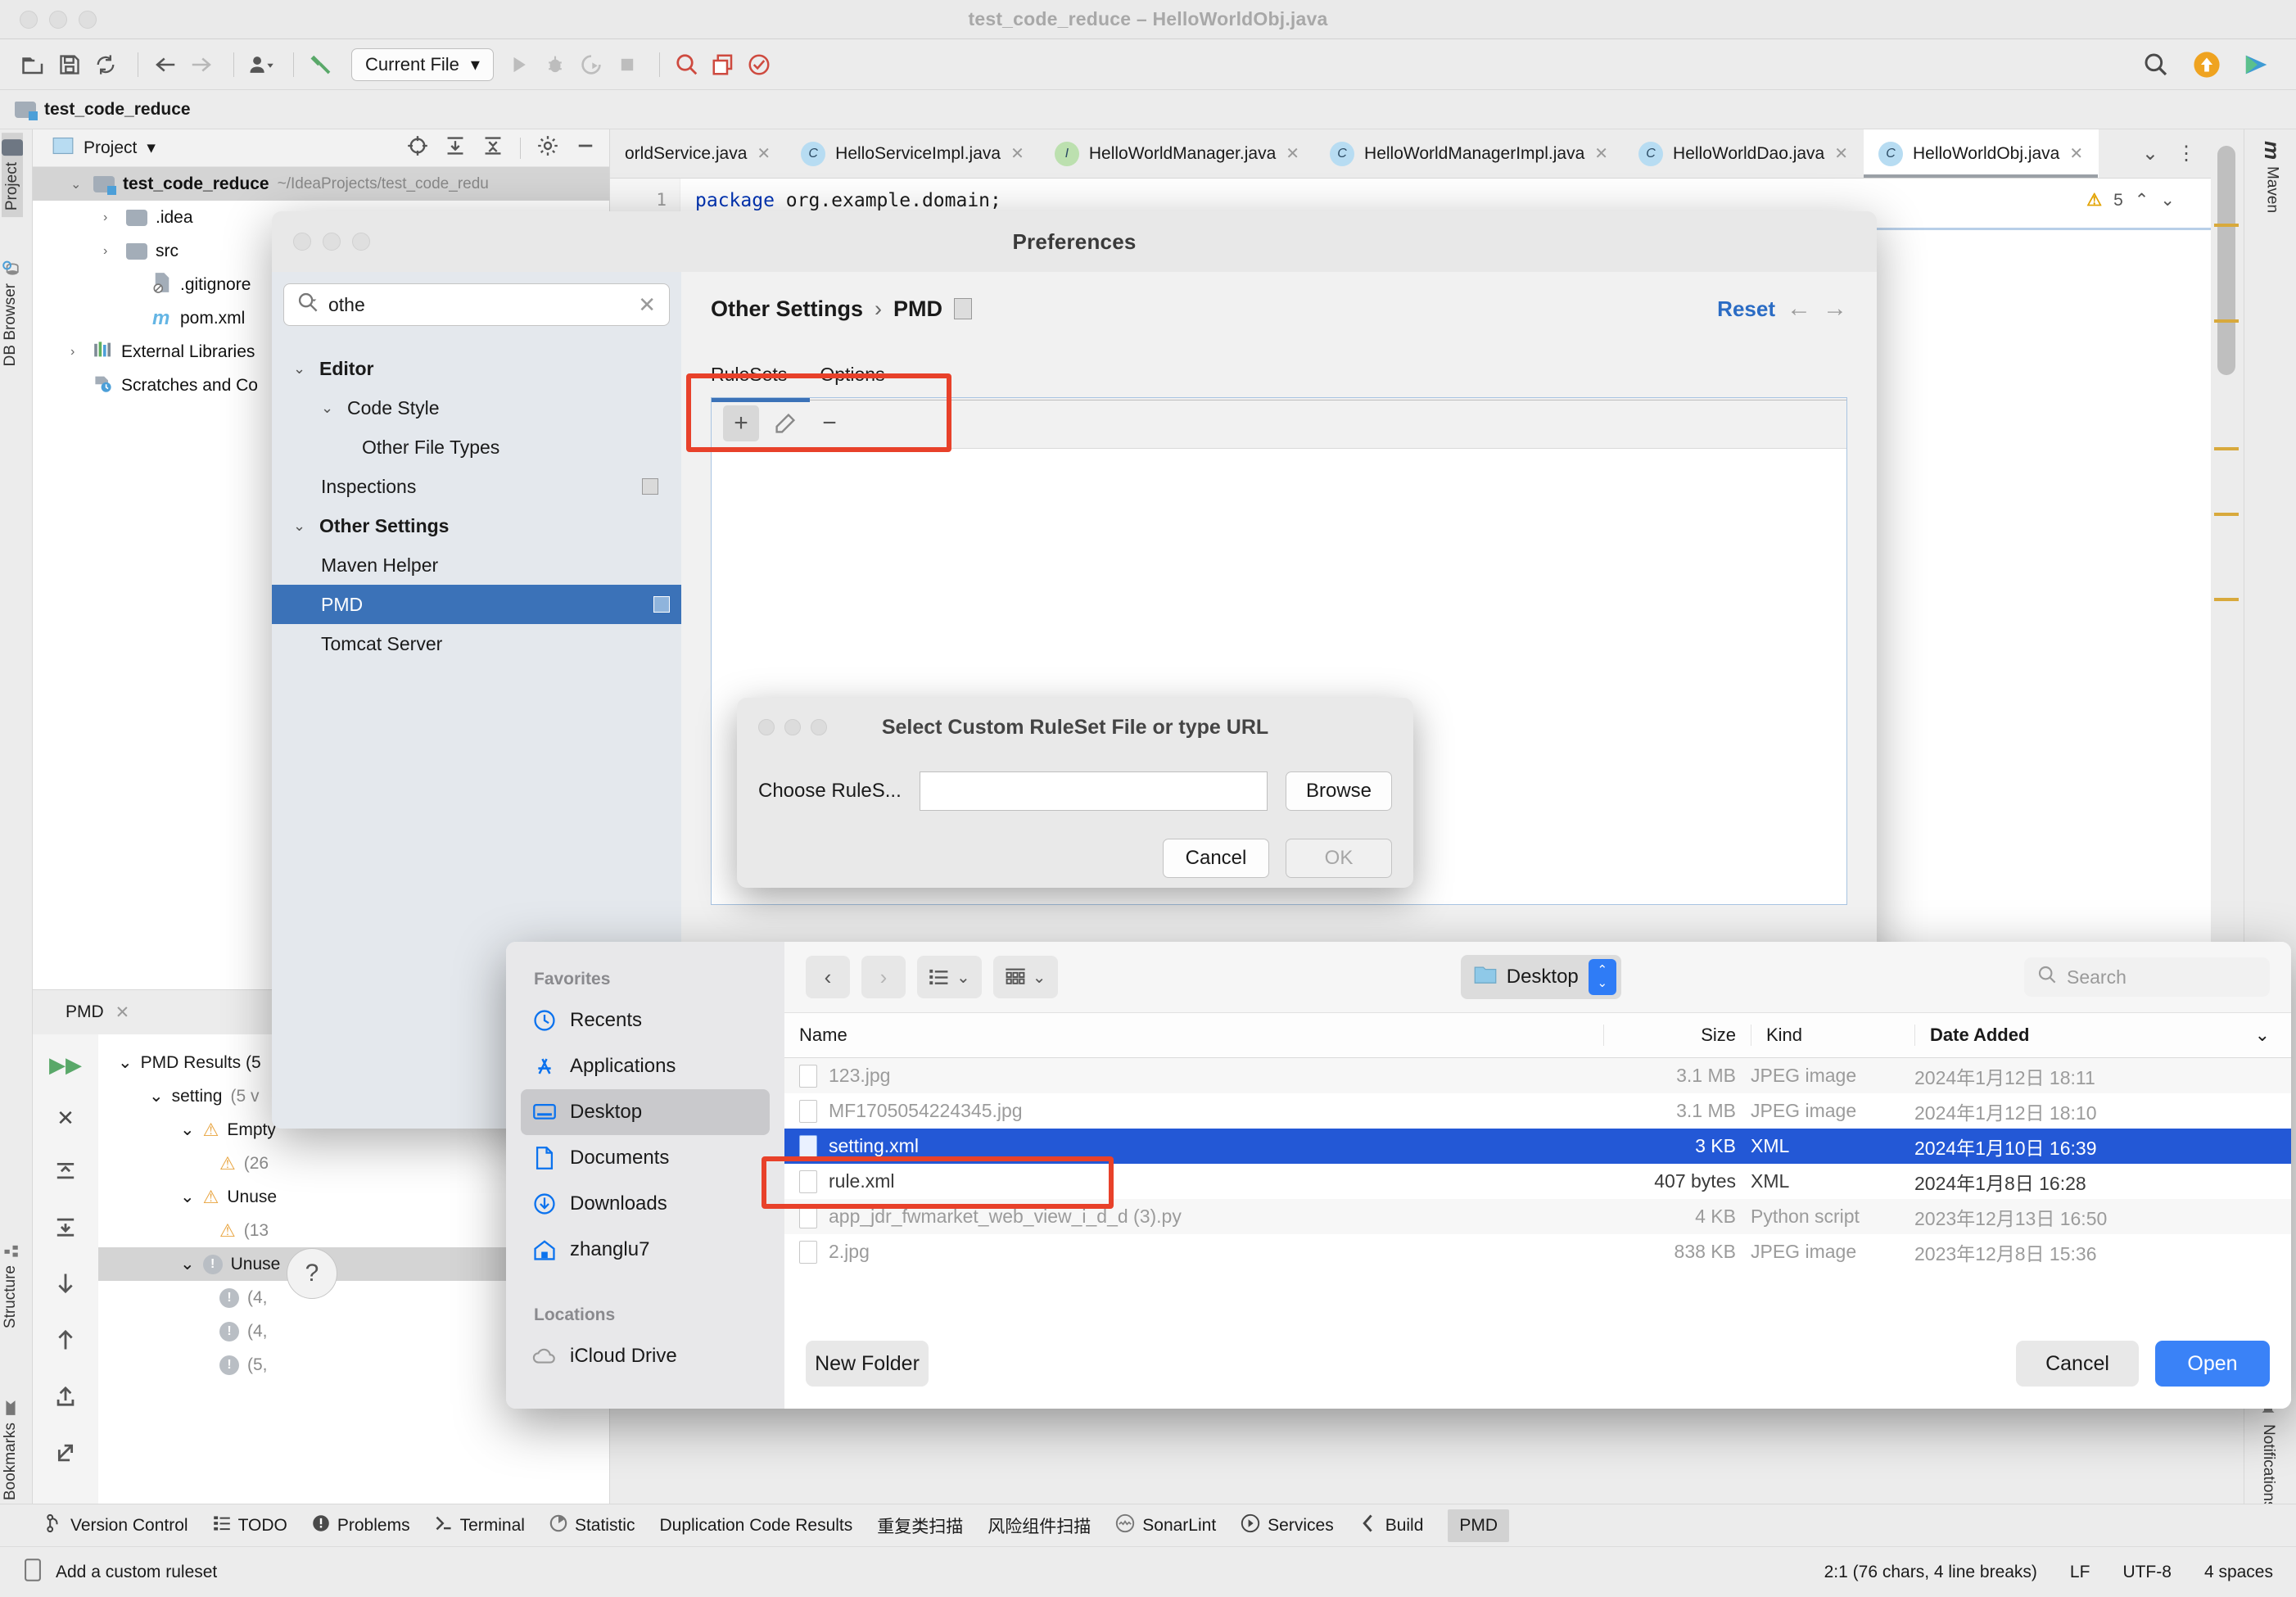 This screenshot has height=1597, width=2296. I want to click on bottom-item-problems: Problems, so click(361, 1525).